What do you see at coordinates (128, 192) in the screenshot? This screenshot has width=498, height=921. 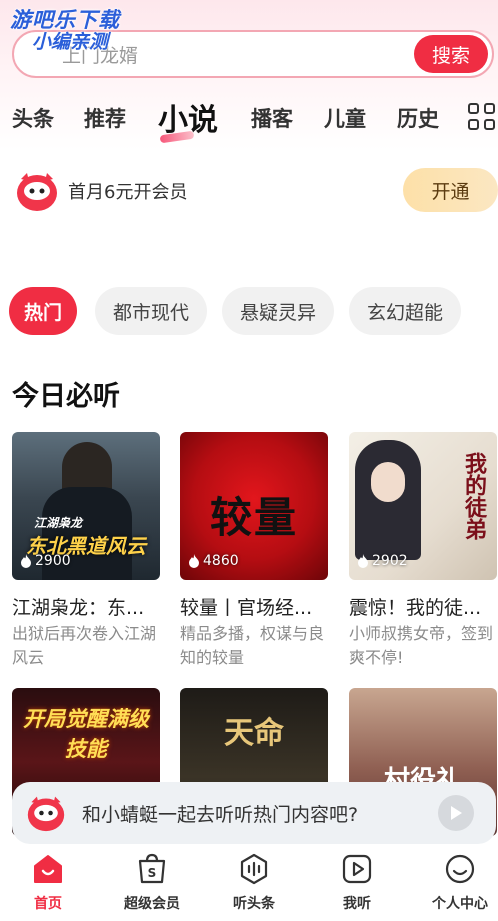 I see `vip-promo-text: 首月6元开会员` at bounding box center [128, 192].